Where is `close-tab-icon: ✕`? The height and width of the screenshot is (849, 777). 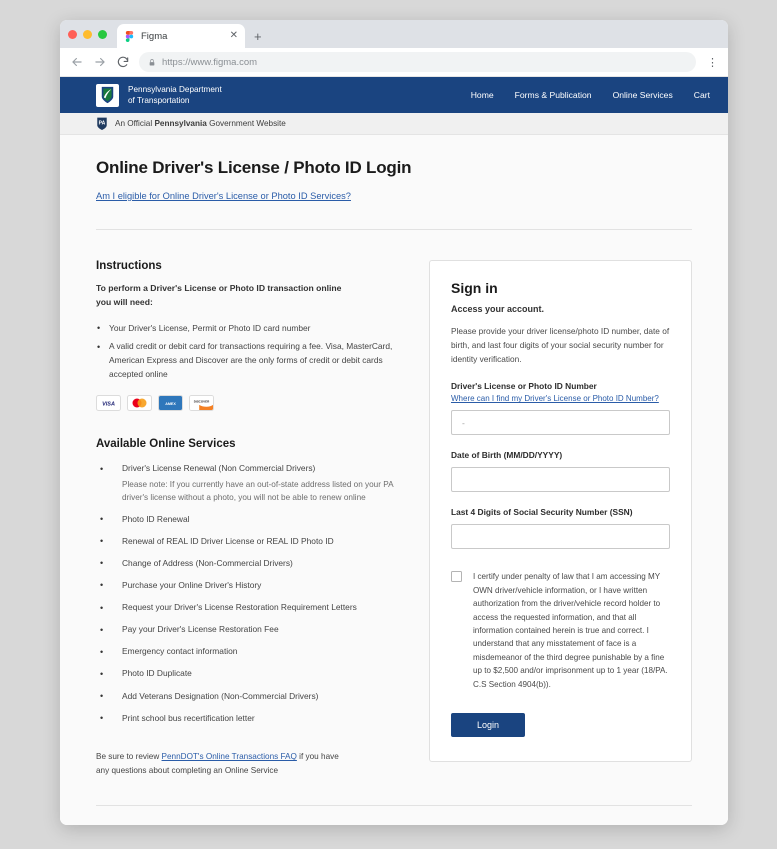
close-tab-icon: ✕ is located at coordinates (234, 36).